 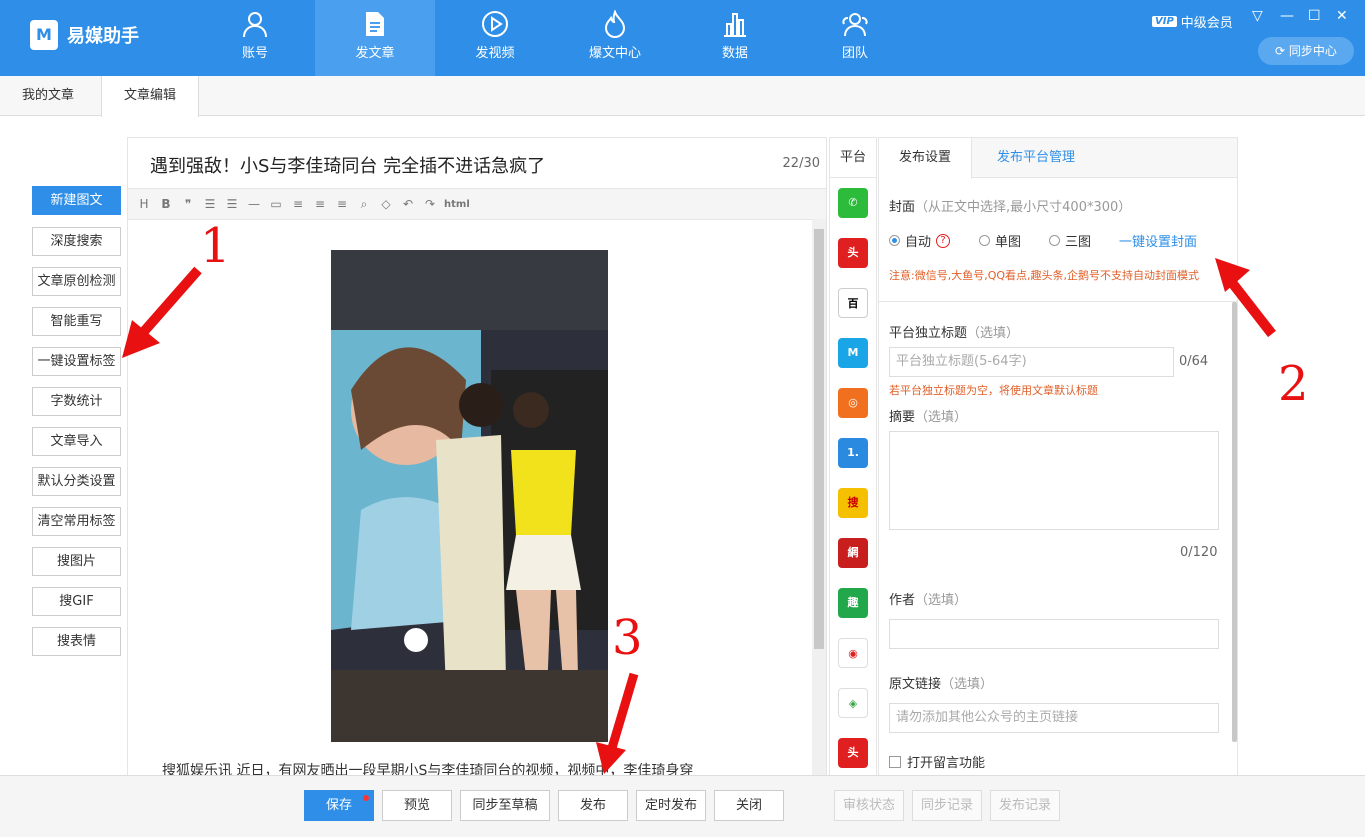 What do you see at coordinates (457, 204) in the screenshot?
I see `html-mode-button: html` at bounding box center [457, 204].